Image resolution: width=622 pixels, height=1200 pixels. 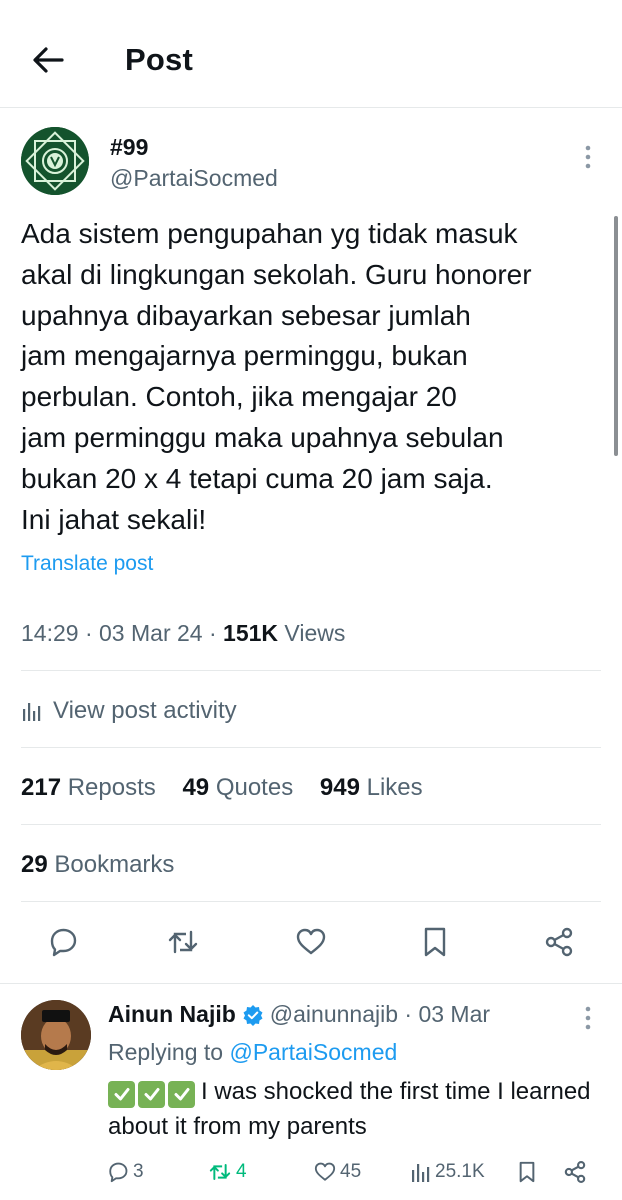 What do you see at coordinates (337, 1172) in the screenshot?
I see `reply-like-button: 45` at bounding box center [337, 1172].